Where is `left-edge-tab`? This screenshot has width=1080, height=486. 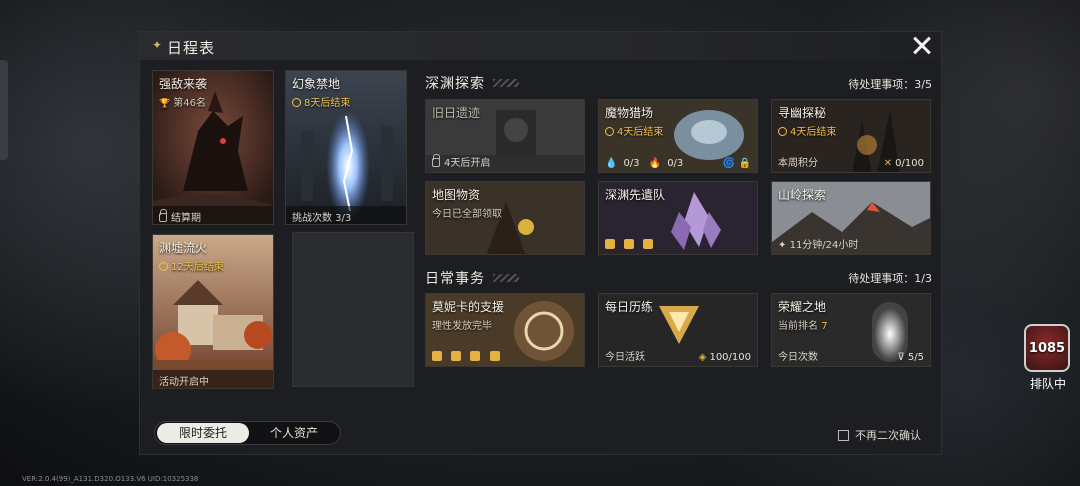
left-edge-tab is located at coordinates (4, 110).